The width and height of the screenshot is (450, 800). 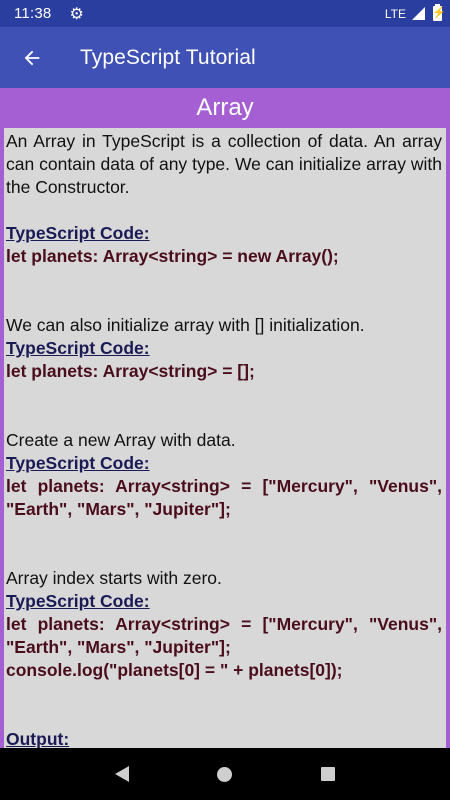 What do you see at coordinates (121, 440) in the screenshot?
I see `paragraph: Create a new Array with data.` at bounding box center [121, 440].